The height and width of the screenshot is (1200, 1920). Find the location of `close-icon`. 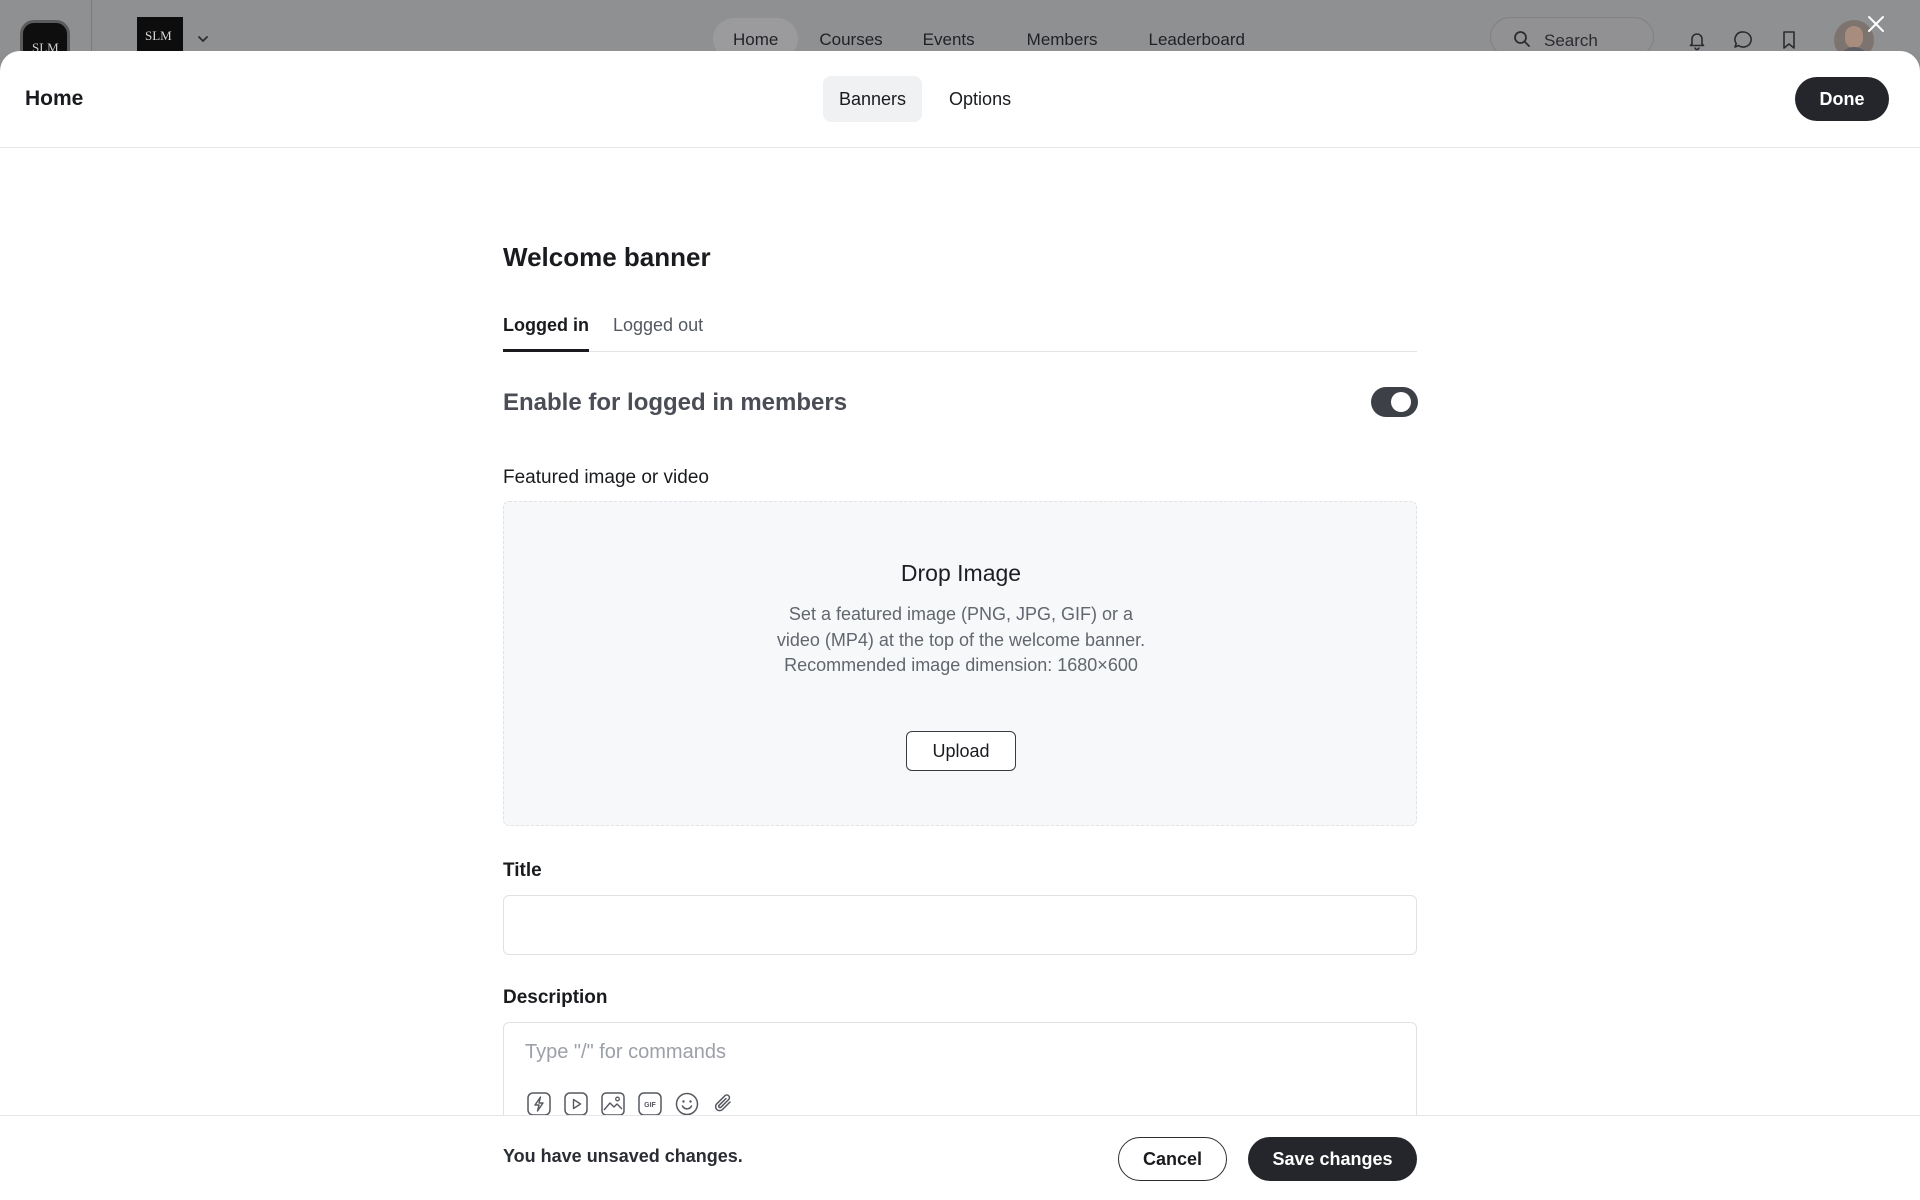

close-icon is located at coordinates (1876, 24).